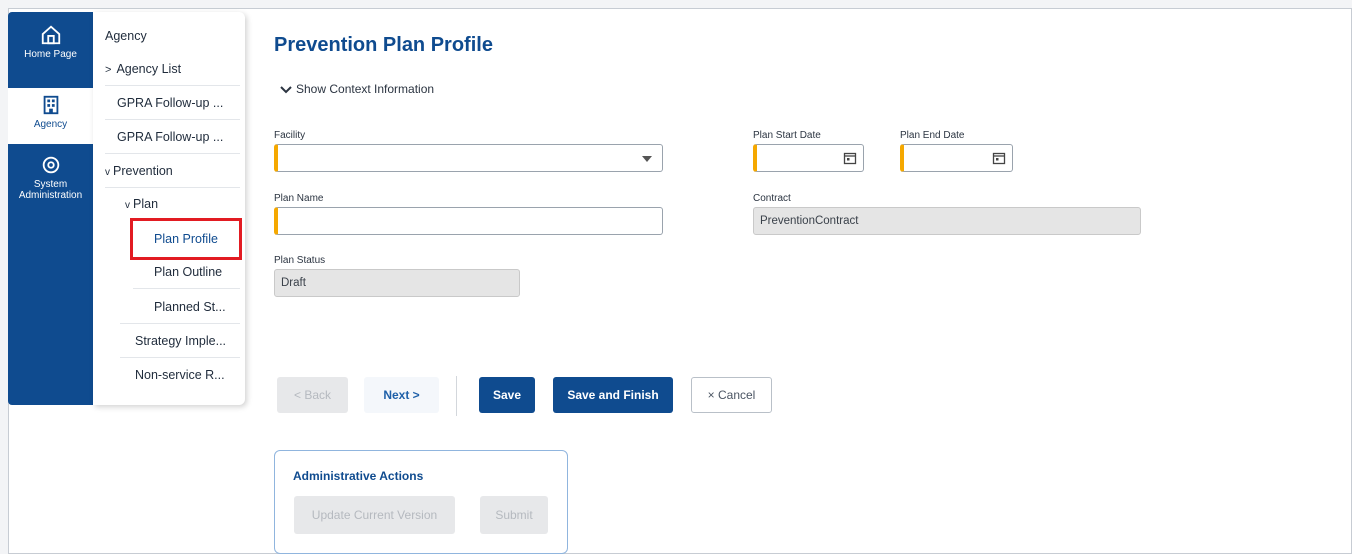 This screenshot has height=554, width=1352. What do you see at coordinates (50, 190) in the screenshot?
I see `rail-system-admin-label: System Administration` at bounding box center [50, 190].